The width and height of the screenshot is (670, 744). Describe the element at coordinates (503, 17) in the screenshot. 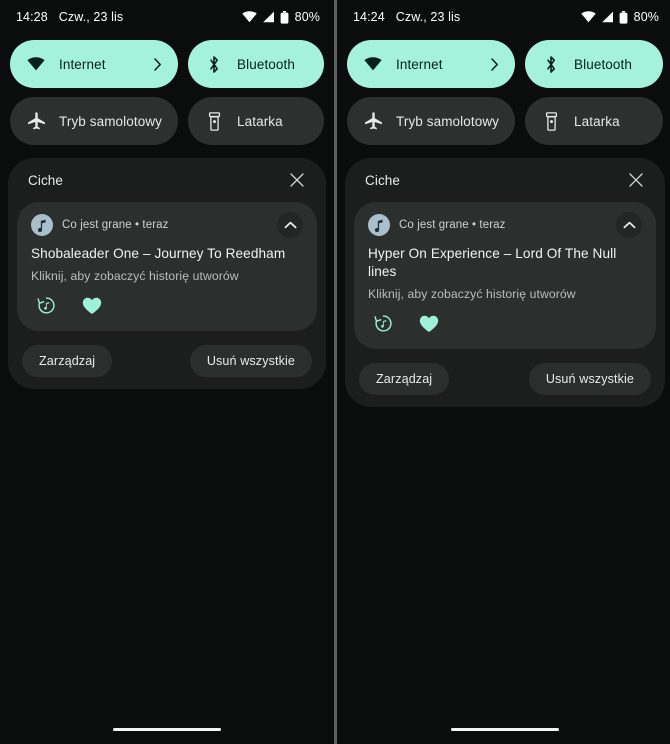

I see `status-bar: 14:24 Czw., 23 lis 80%` at that location.